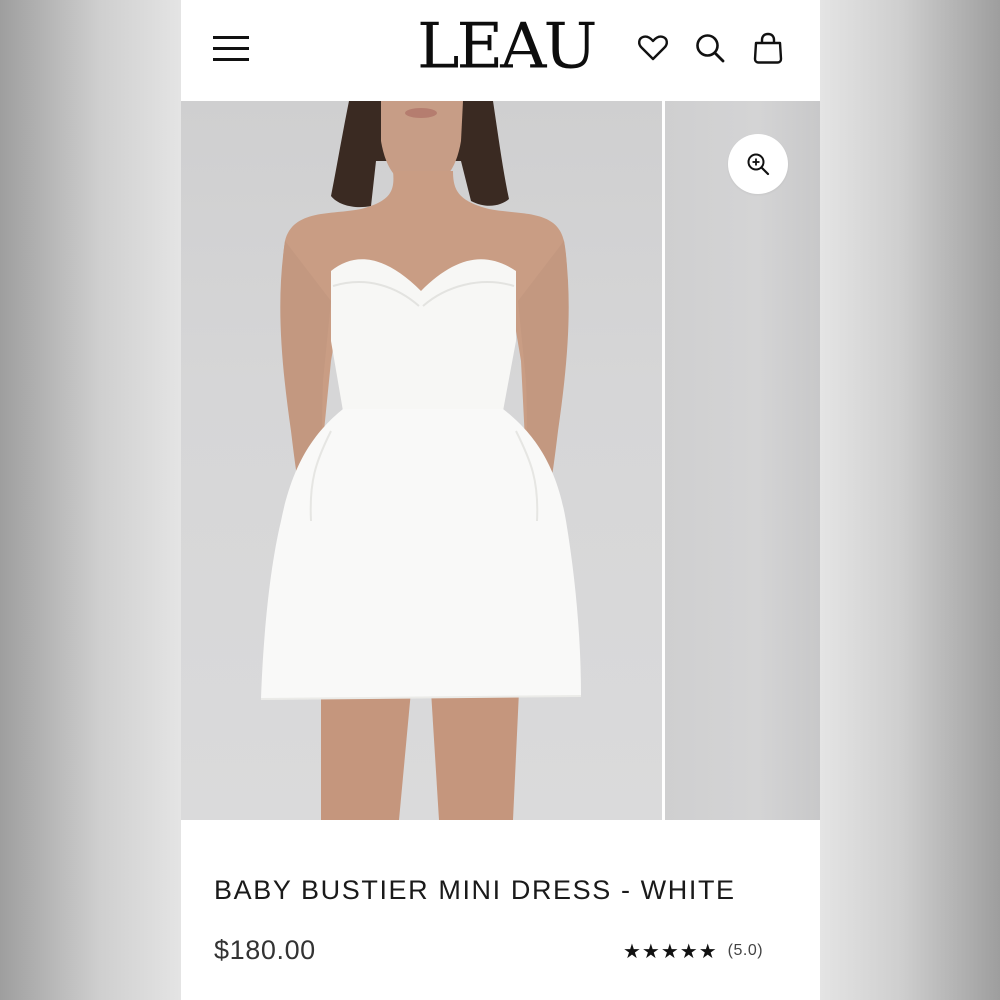 The width and height of the screenshot is (1000, 1000). Describe the element at coordinates (742, 460) in the screenshot. I see `product-image-secondary` at that location.